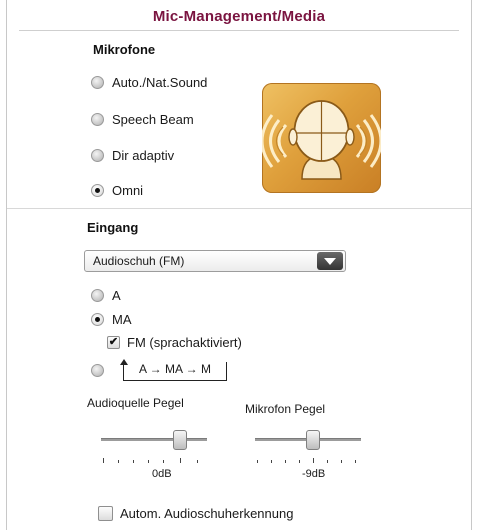  Describe the element at coordinates (116, 295) in the screenshot. I see `input-option-label: A` at that location.